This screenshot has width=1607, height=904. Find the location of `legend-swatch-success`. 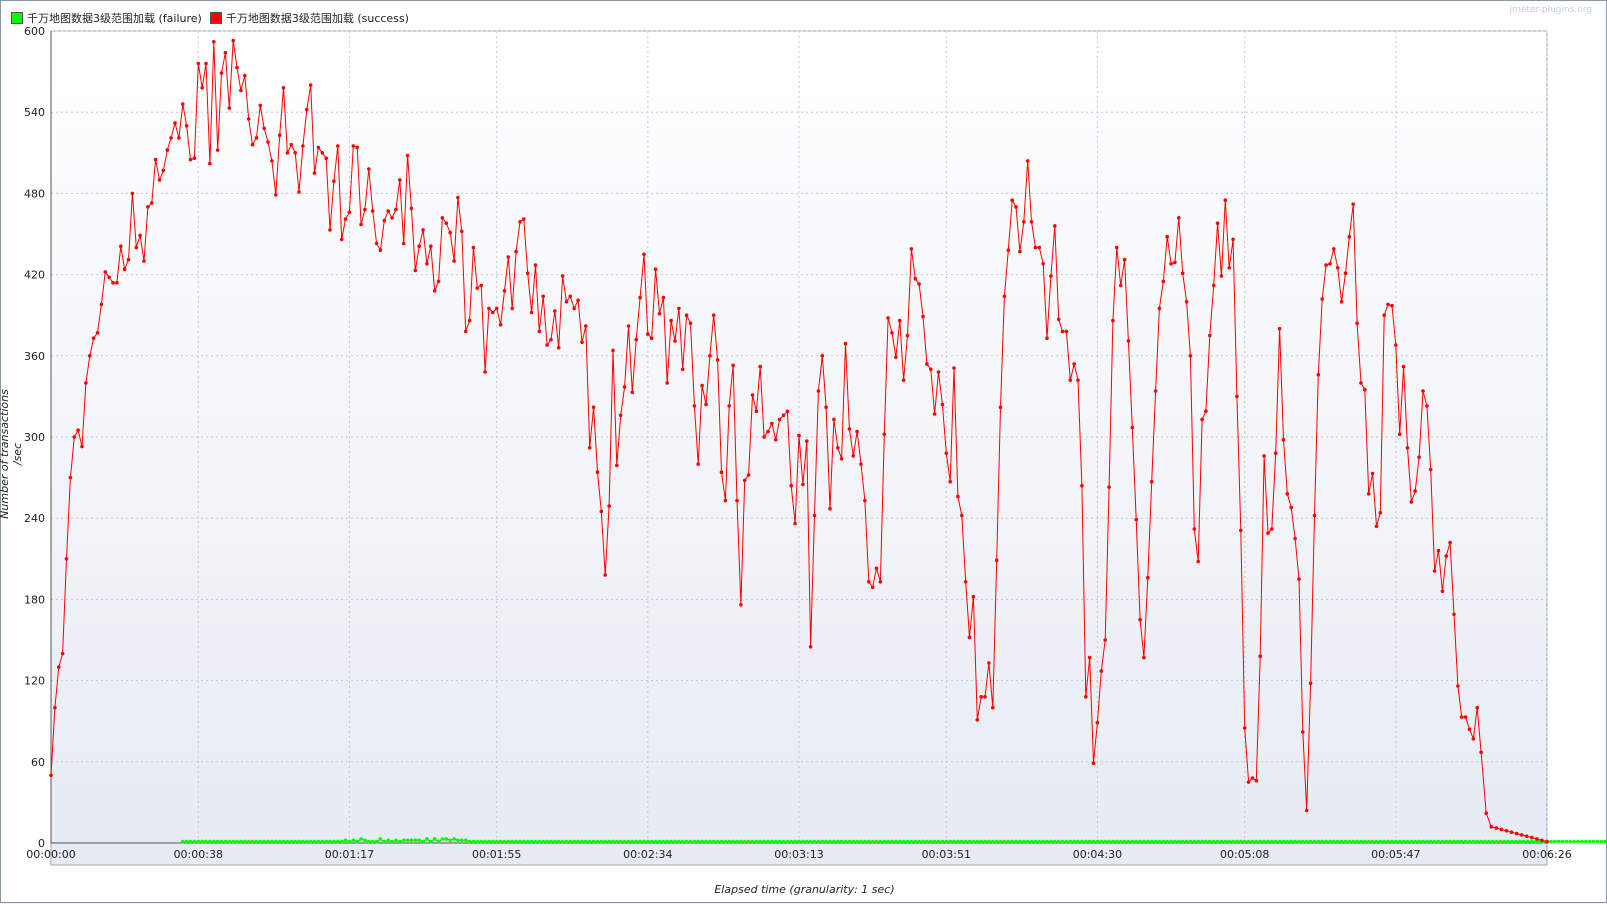

legend-swatch-success is located at coordinates (215, 18).